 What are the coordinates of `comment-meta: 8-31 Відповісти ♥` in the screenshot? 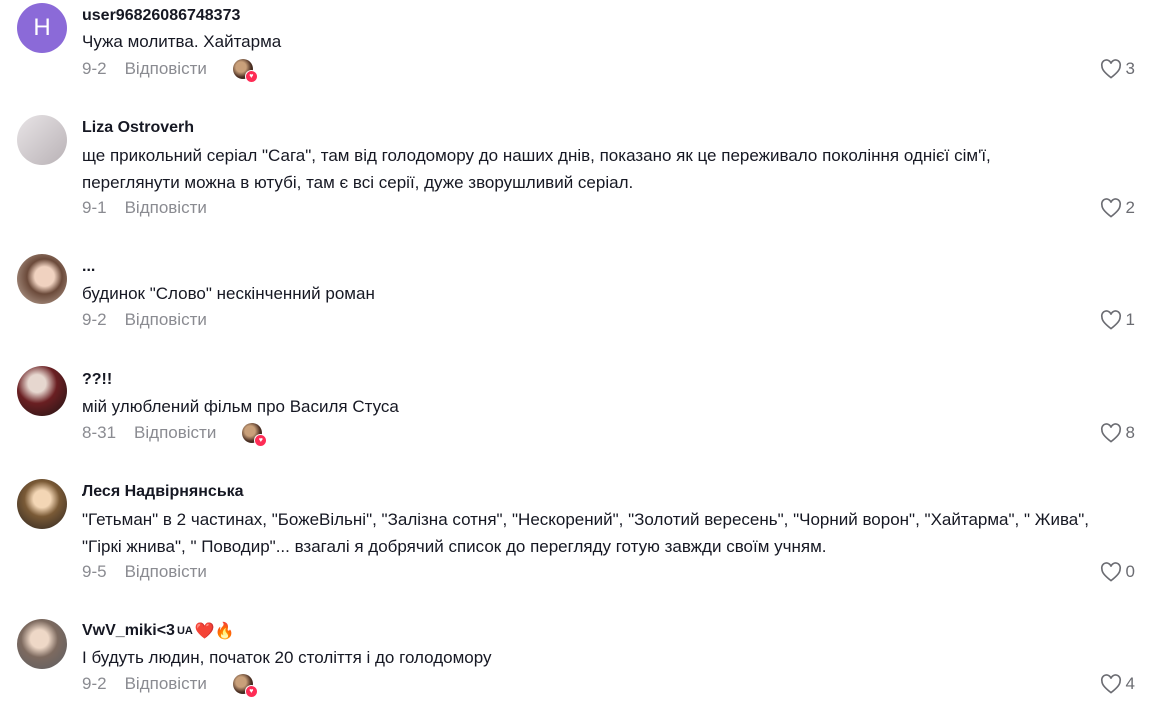 It's located at (175, 435).